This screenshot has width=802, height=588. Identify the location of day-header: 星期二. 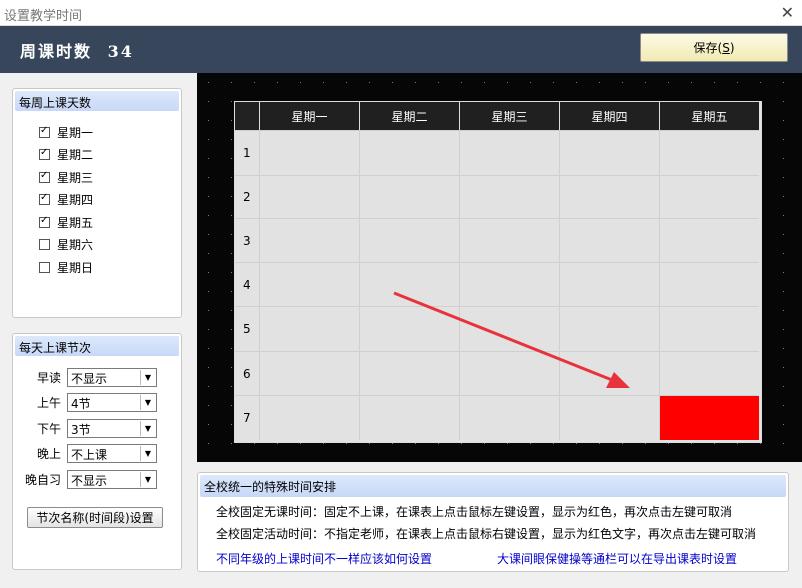
(409, 116).